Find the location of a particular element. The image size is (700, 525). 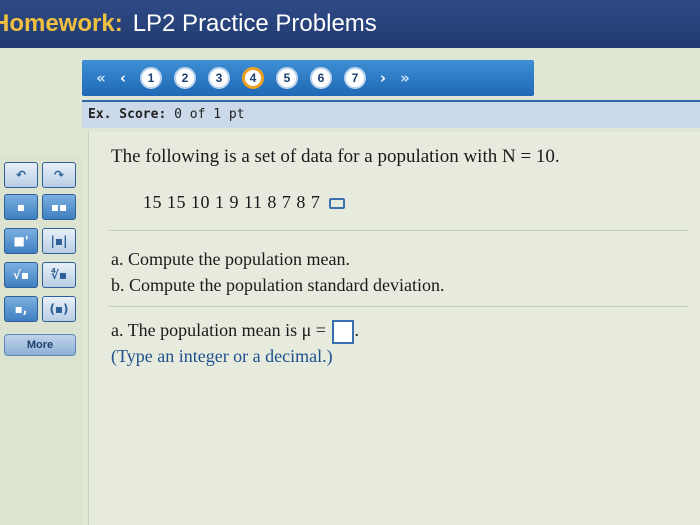

dataset-text: 15 15 10 1 9 11 8 7 8 7 is located at coordinates (232, 202).